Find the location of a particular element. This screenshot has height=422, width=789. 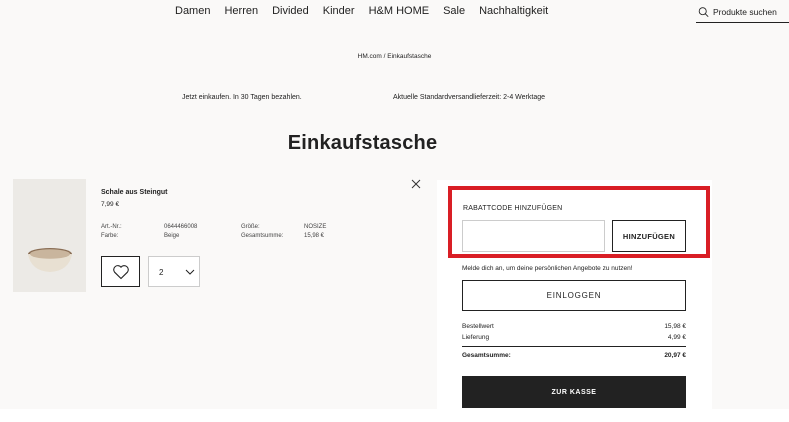

art-nr-value: 0644466008 is located at coordinates (181, 227).